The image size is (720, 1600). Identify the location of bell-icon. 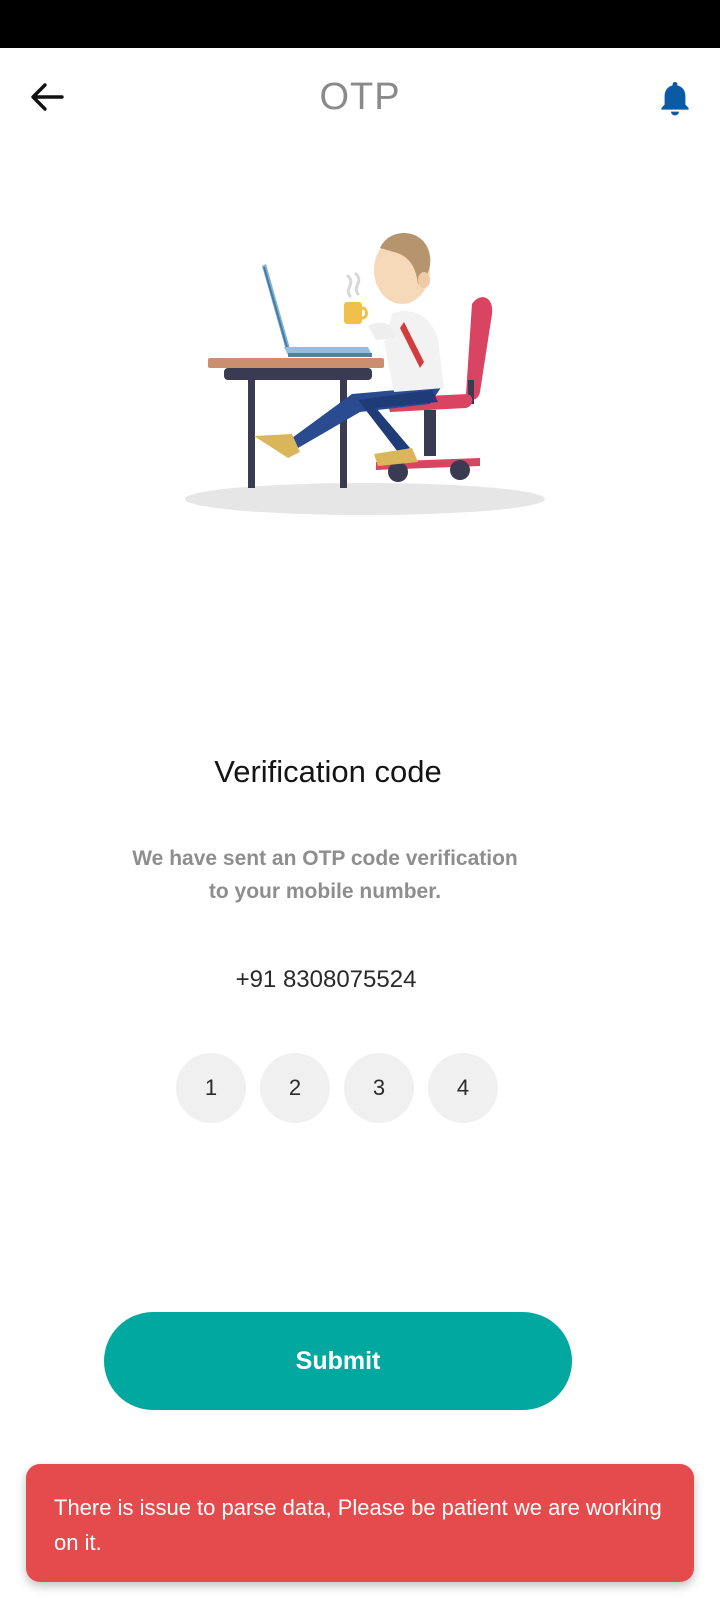
(675, 99).